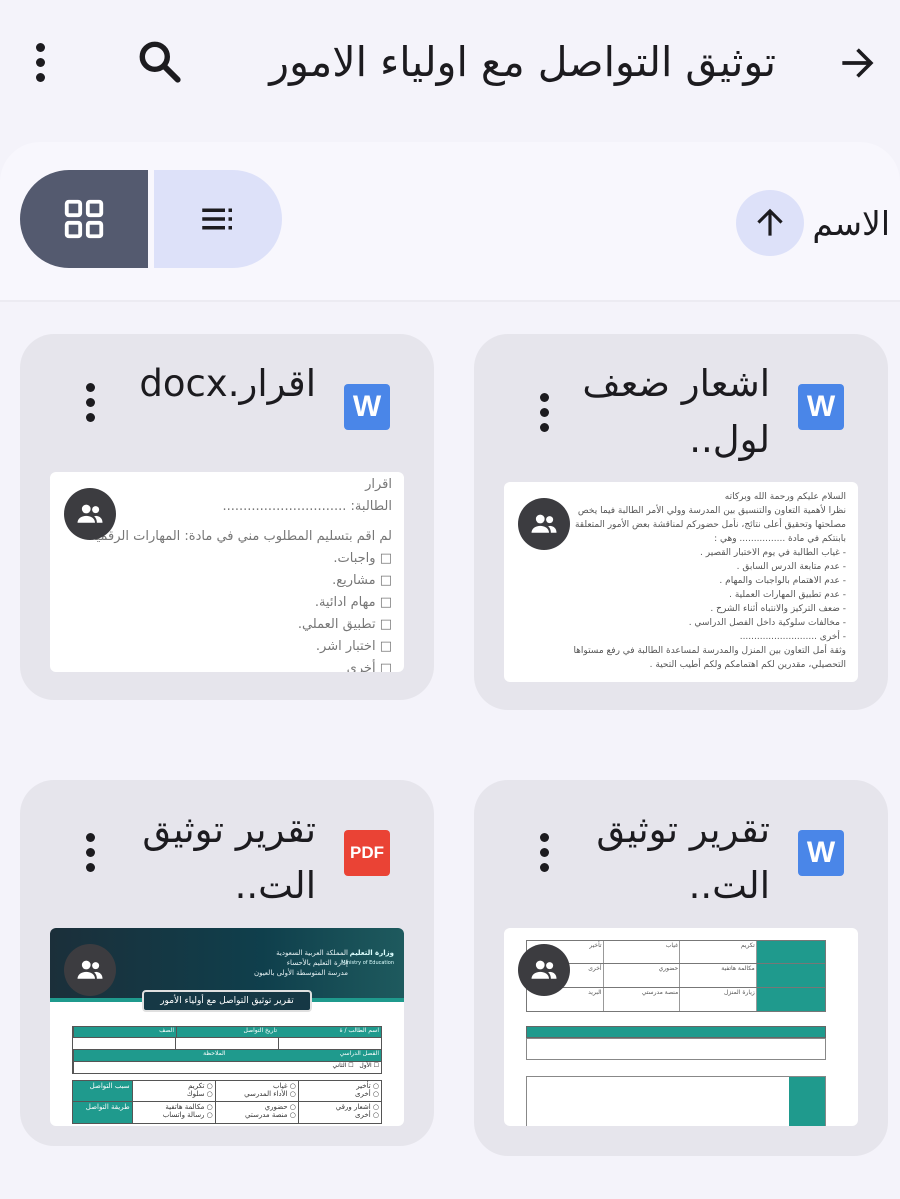 Image resolution: width=900 pixels, height=1199 pixels. I want to click on more-options-button, so click(40, 62).